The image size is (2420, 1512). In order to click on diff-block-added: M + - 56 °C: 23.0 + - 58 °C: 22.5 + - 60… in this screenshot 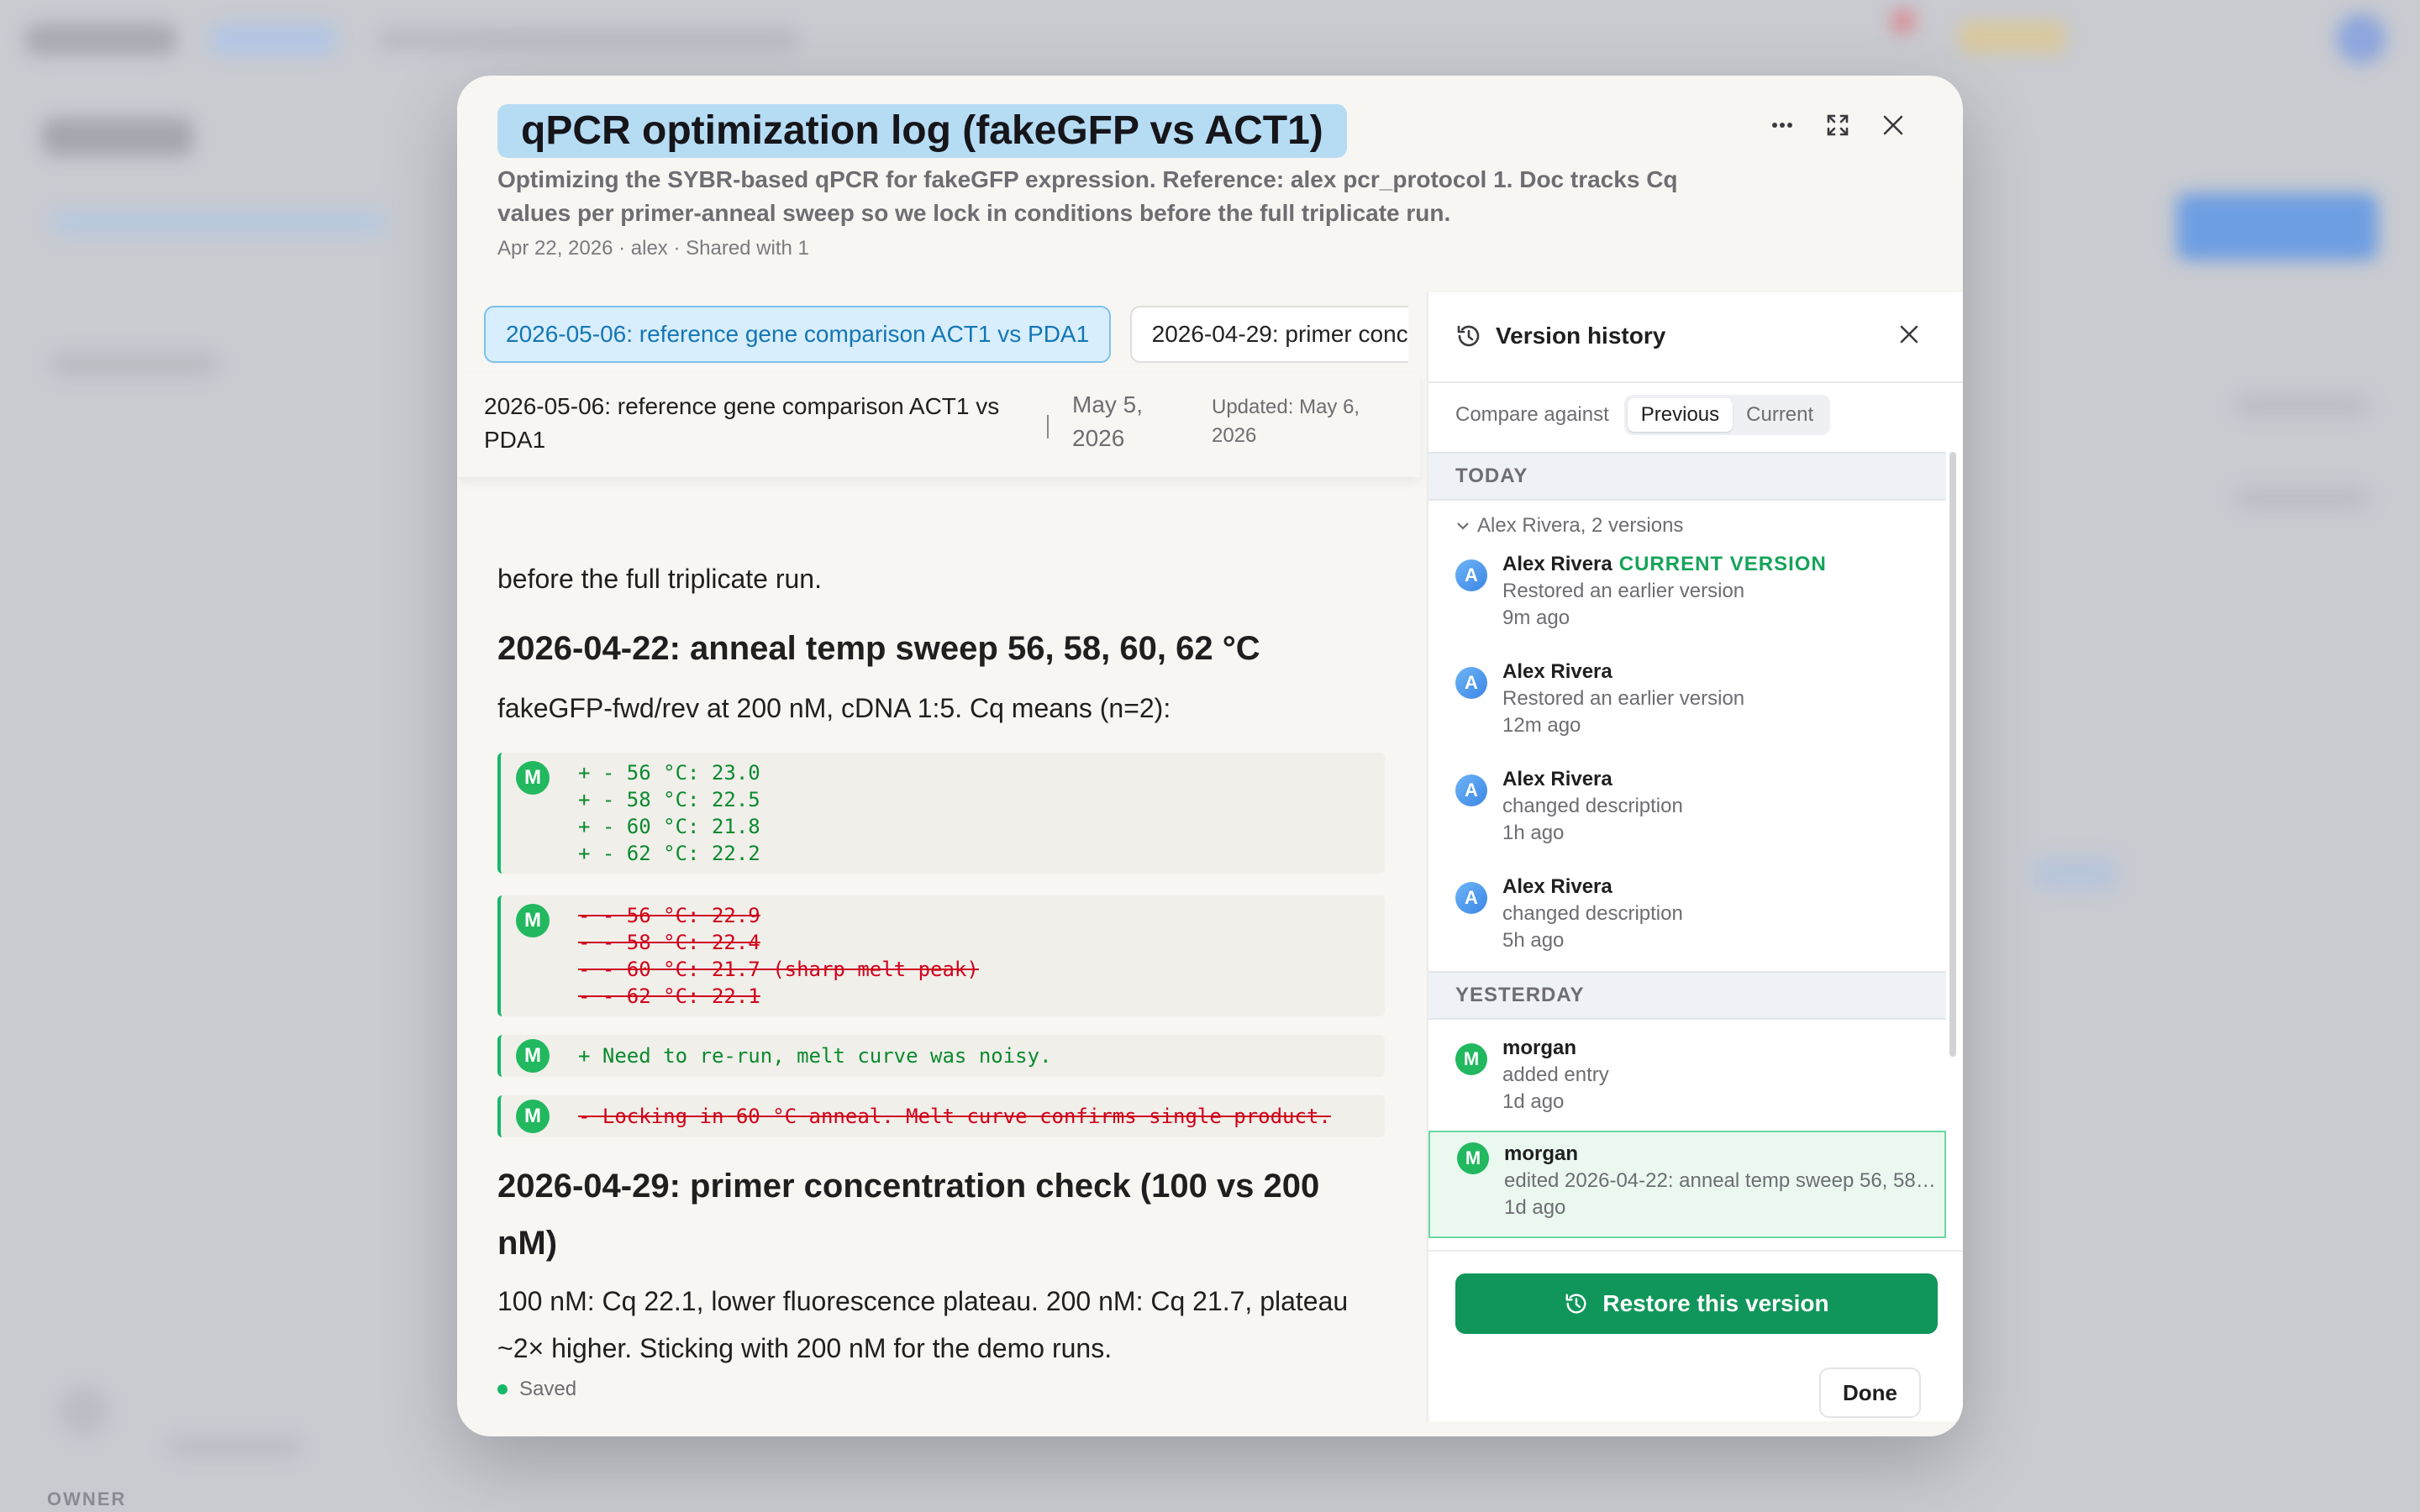, I will do `click(941, 813)`.